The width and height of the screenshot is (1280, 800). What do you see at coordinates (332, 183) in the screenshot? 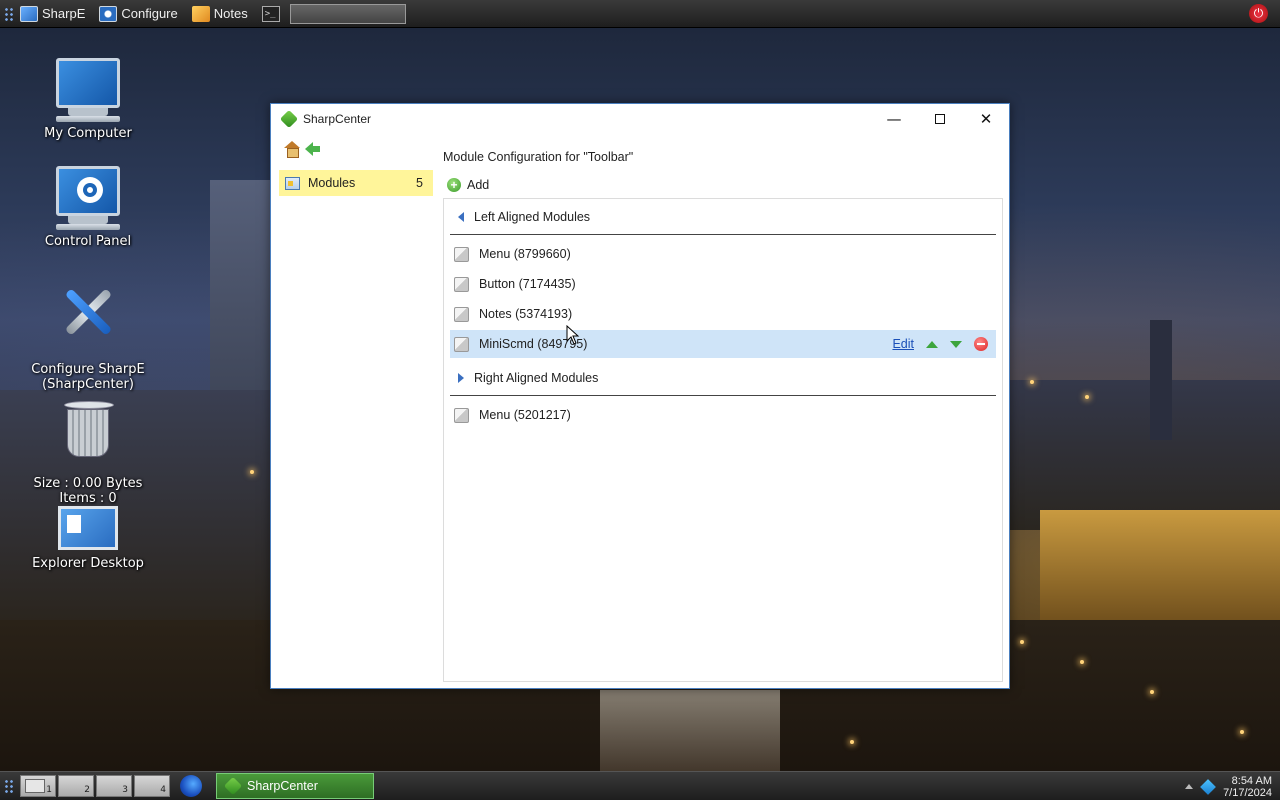
I see `sidebar-item-label: Modules` at bounding box center [332, 183].